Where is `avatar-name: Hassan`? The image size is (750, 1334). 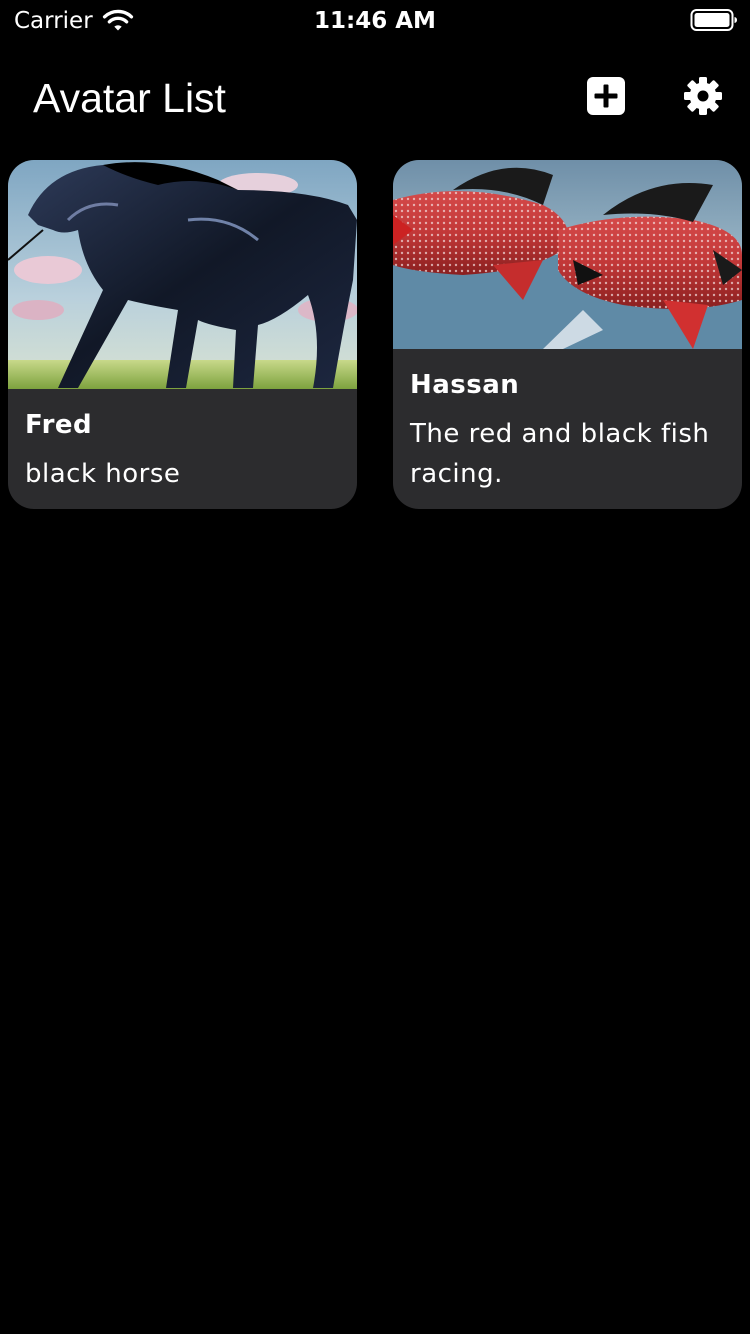
avatar-name: Hassan is located at coordinates (465, 385).